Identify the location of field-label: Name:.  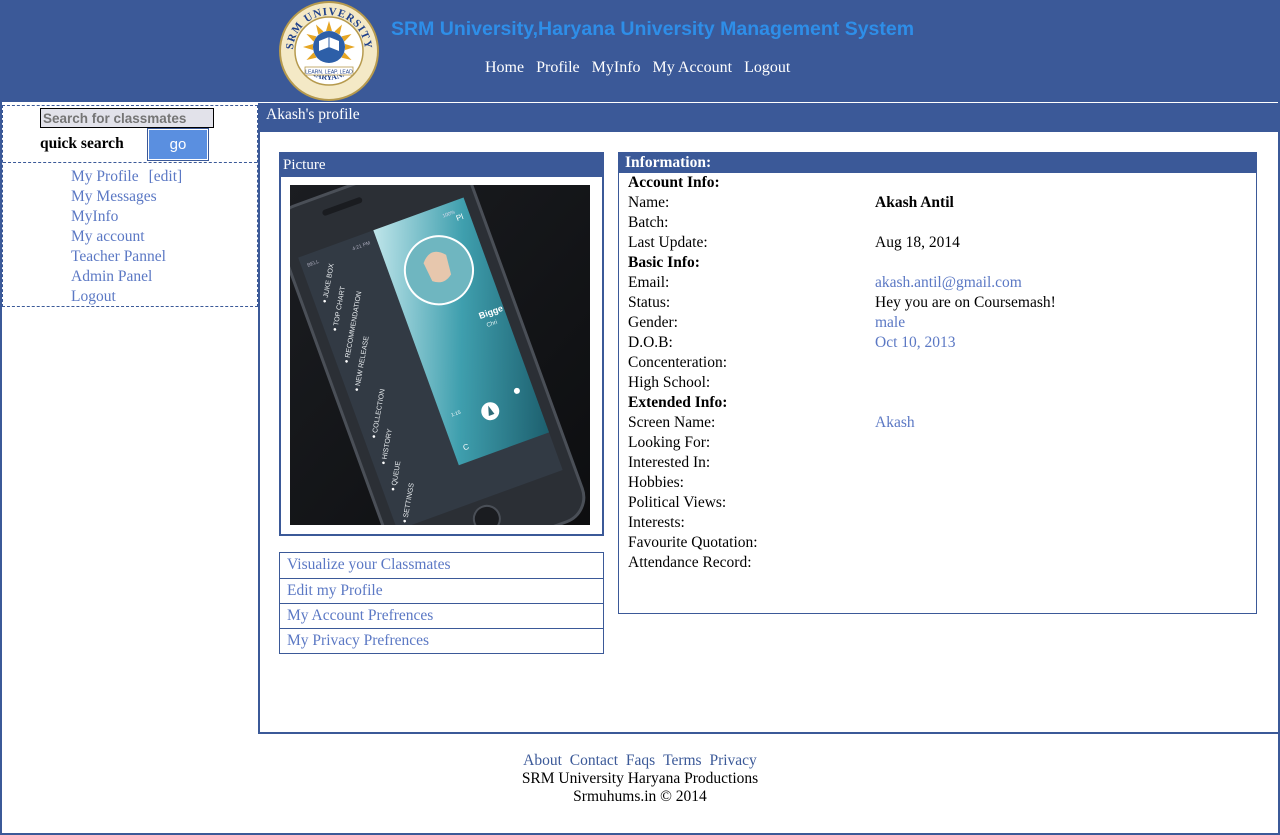
(649, 202).